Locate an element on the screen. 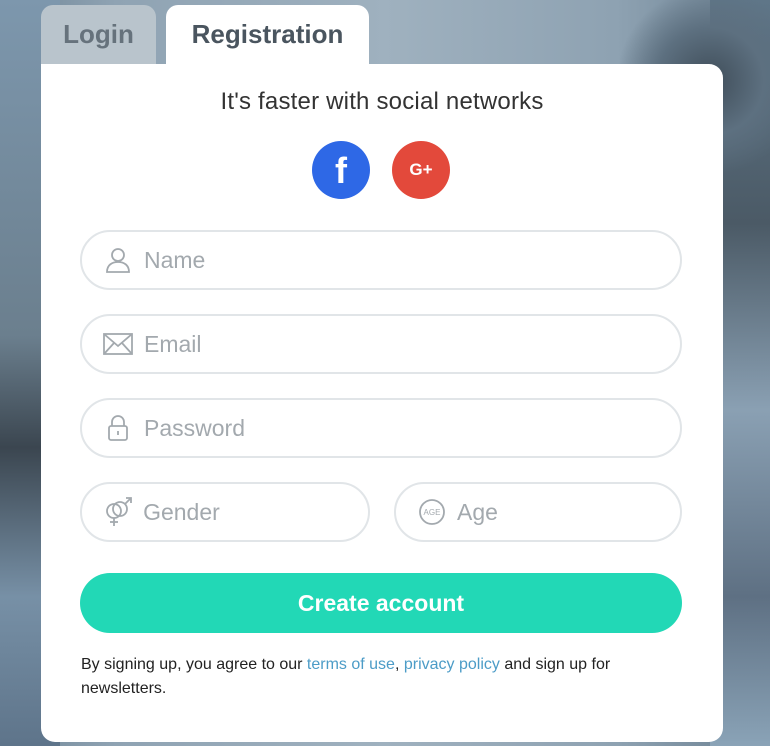 This screenshot has height=746, width=770. google-plus-button: G+ is located at coordinates (421, 170).